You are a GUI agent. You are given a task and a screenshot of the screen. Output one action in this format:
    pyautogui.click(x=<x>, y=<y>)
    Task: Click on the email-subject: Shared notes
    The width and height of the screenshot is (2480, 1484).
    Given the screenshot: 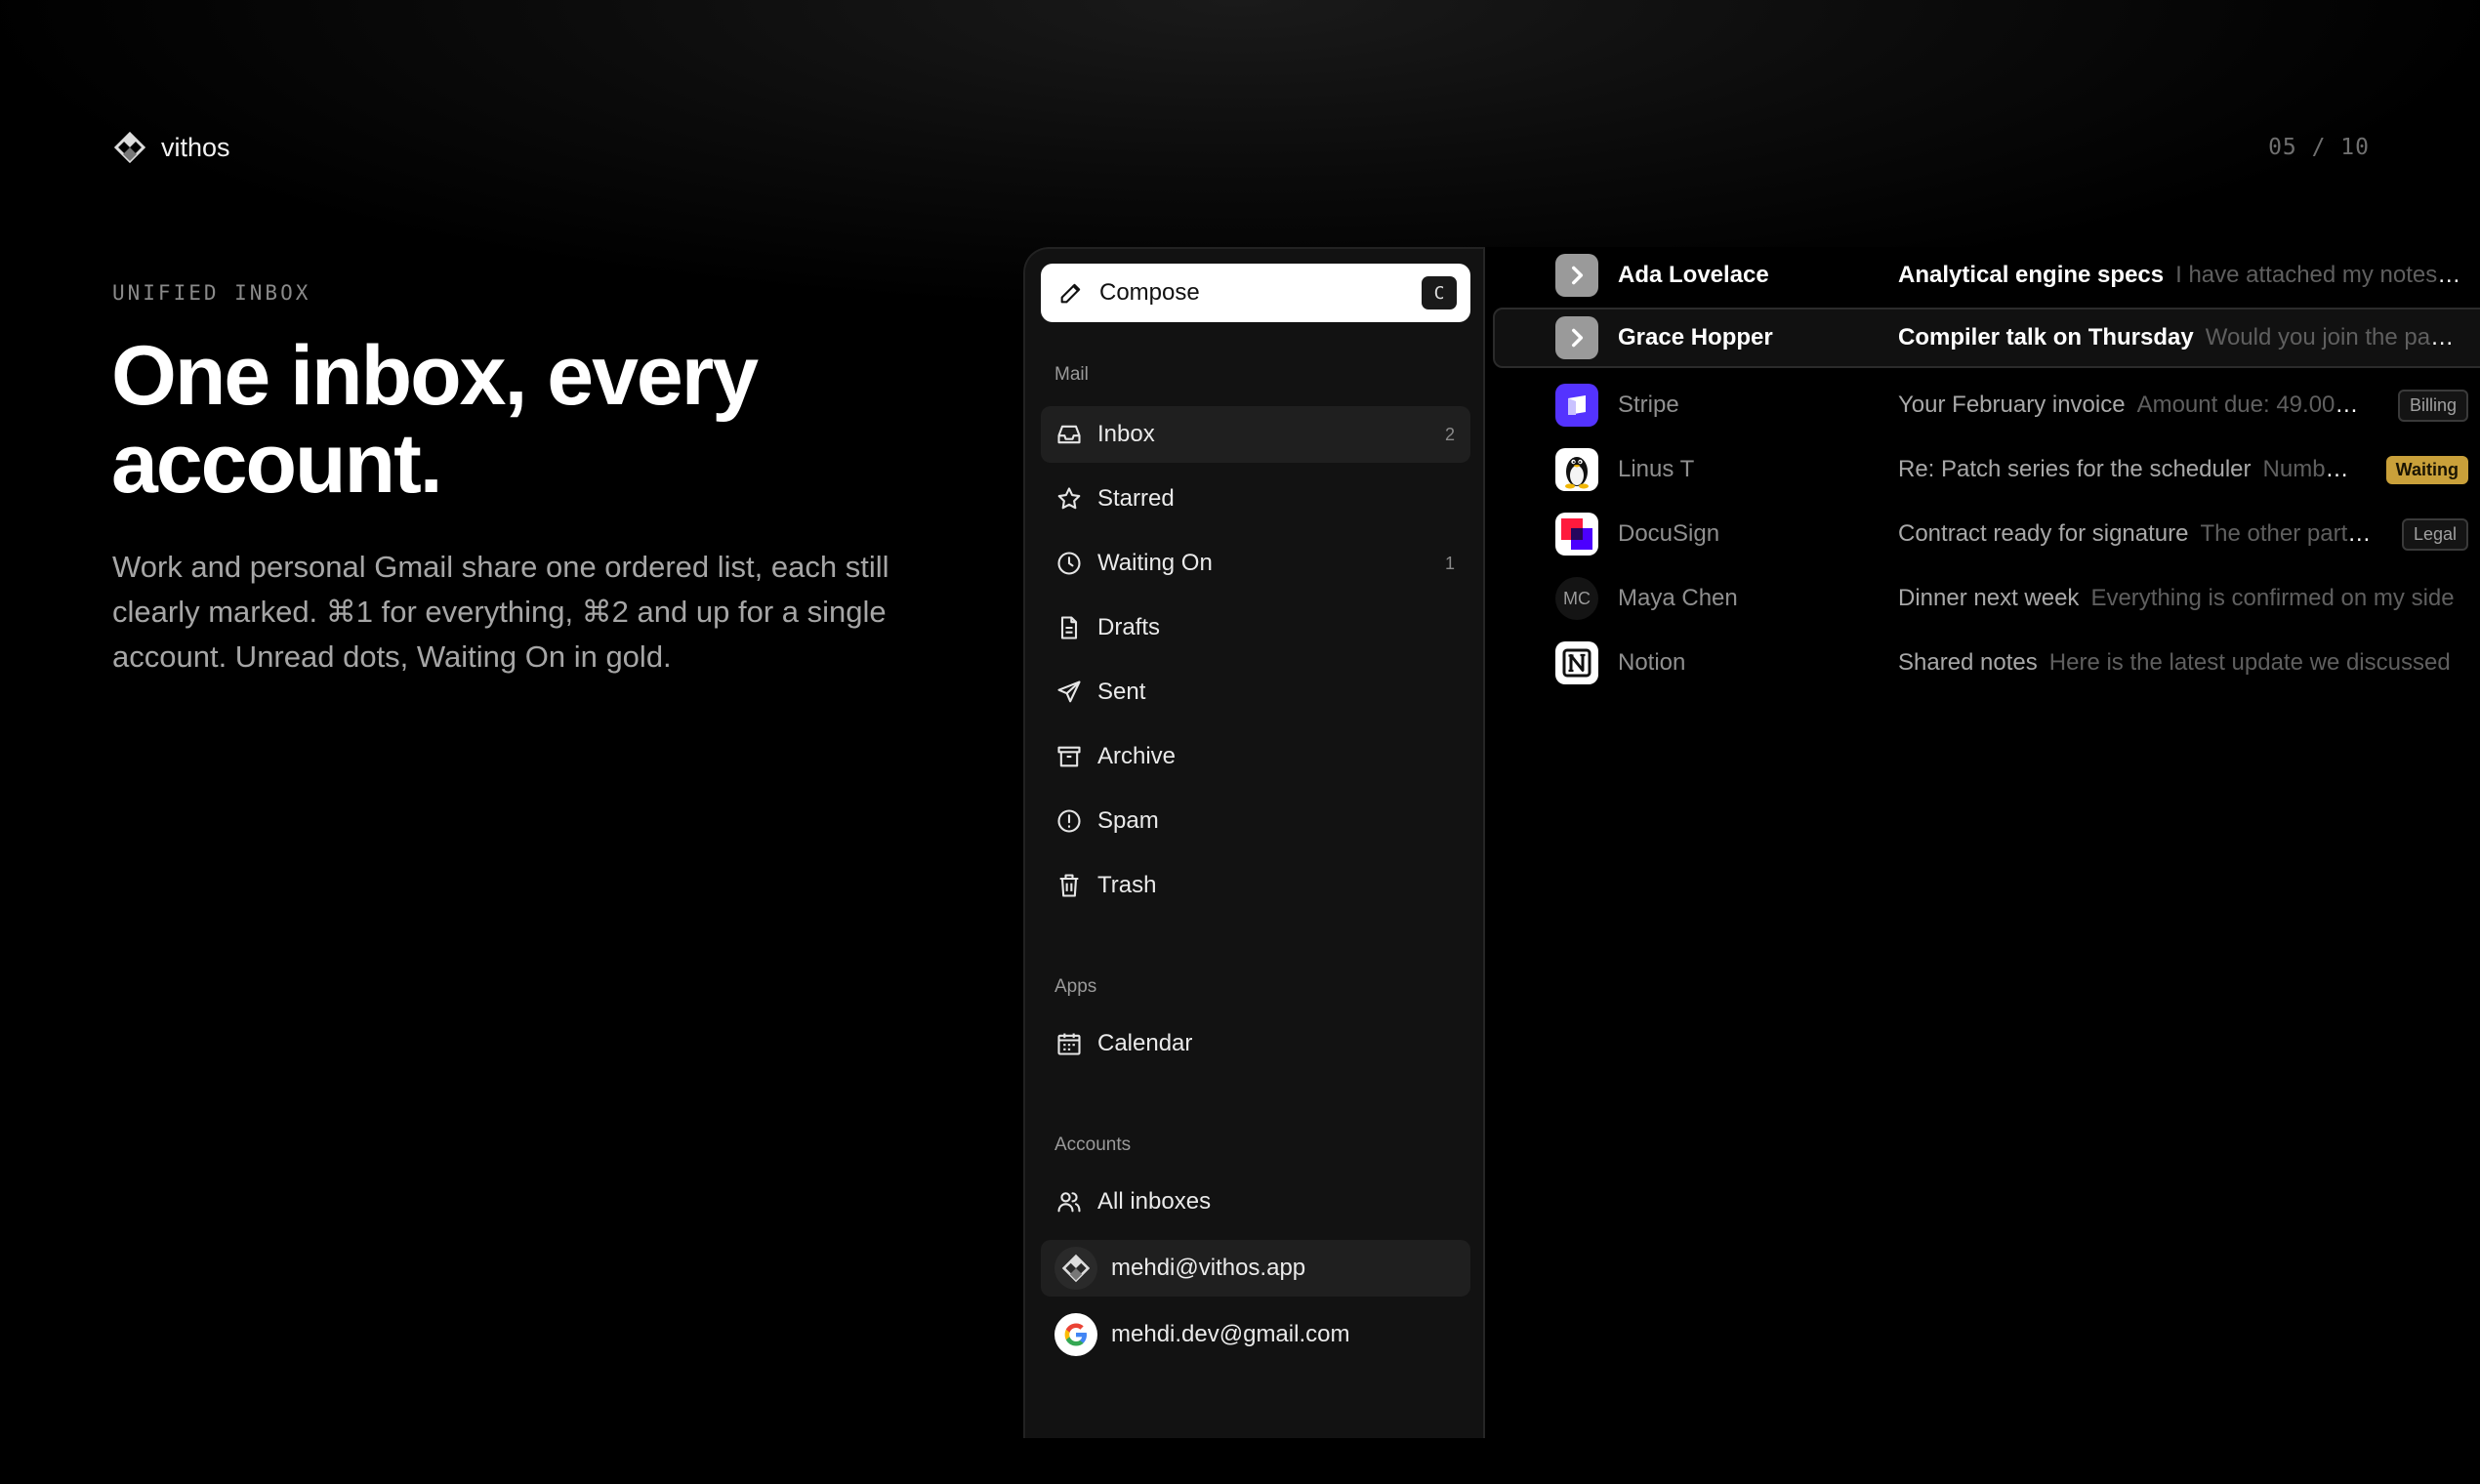 What is the action you would take?
    pyautogui.click(x=1968, y=663)
    